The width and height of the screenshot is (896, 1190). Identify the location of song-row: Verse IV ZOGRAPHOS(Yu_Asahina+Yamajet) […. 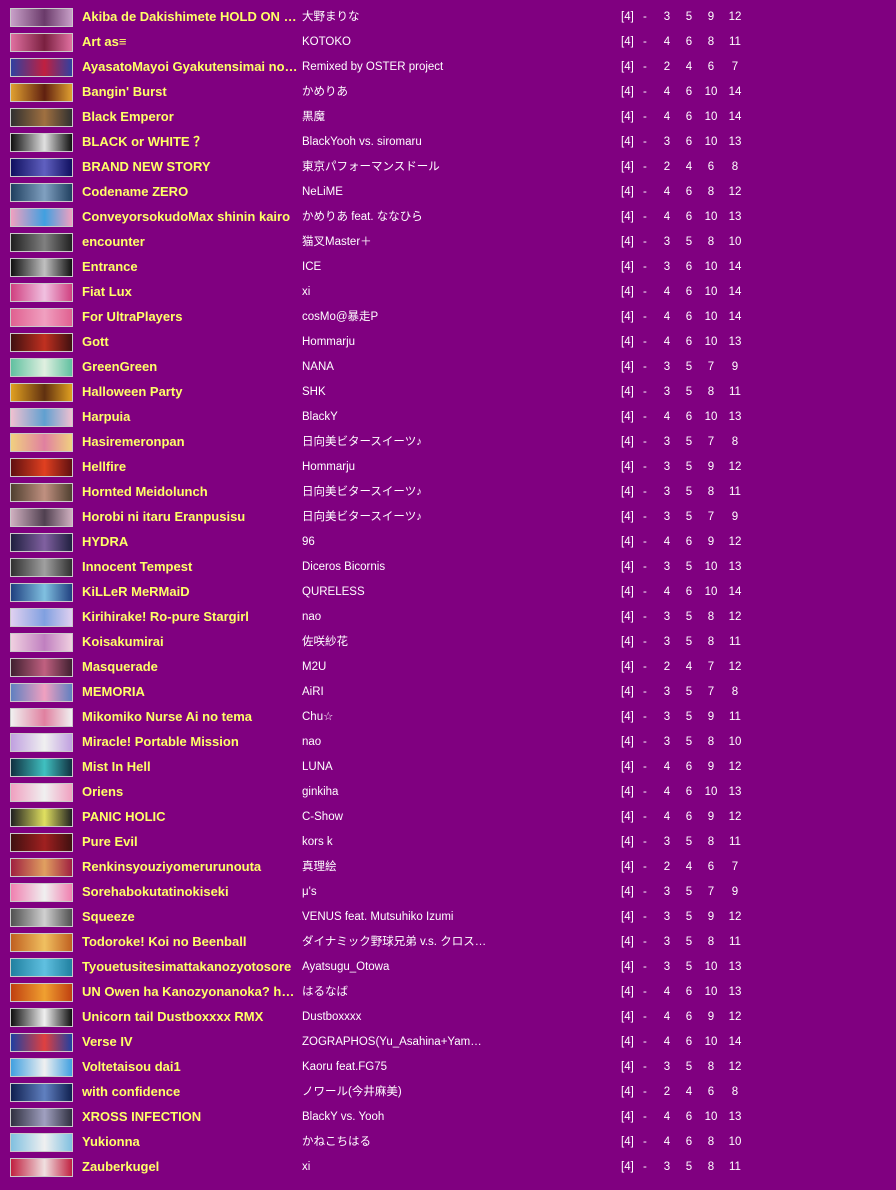
(448, 1043).